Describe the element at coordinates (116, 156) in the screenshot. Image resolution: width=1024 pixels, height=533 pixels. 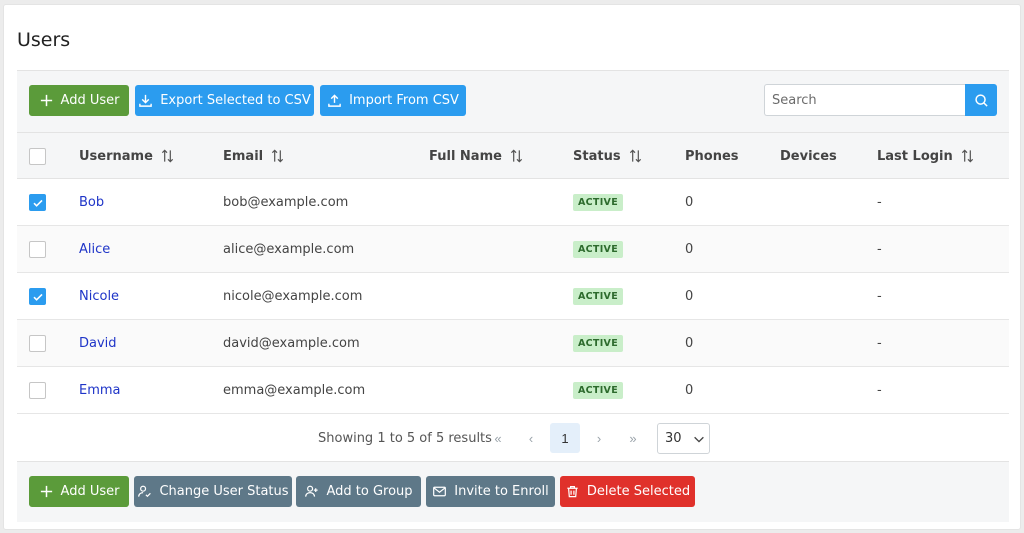
I see `column-username-label: Username` at that location.